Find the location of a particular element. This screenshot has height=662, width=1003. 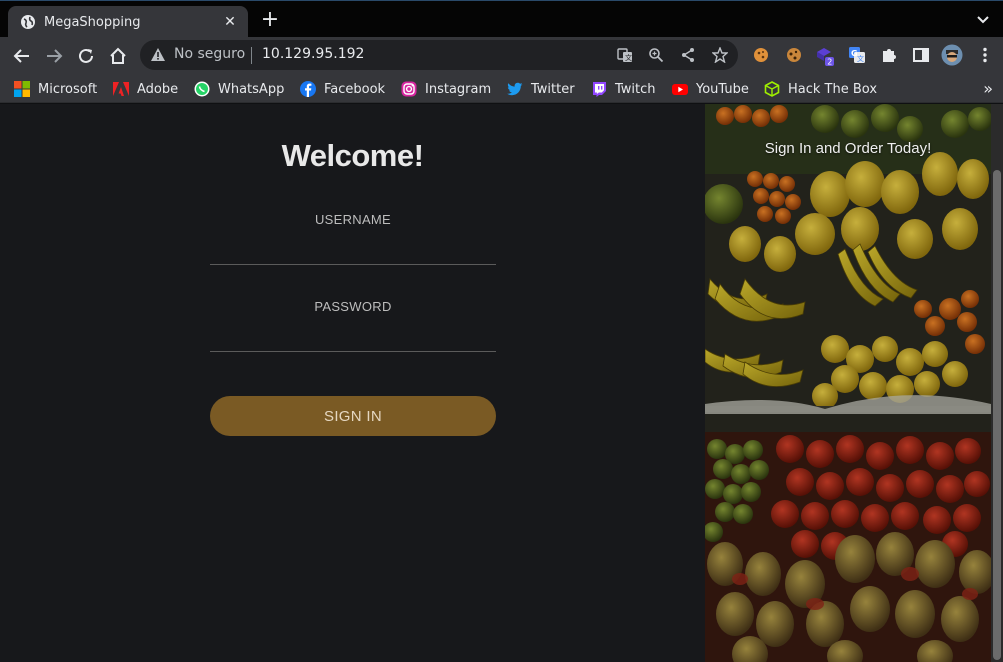

omnibox-divider is located at coordinates (251, 55).